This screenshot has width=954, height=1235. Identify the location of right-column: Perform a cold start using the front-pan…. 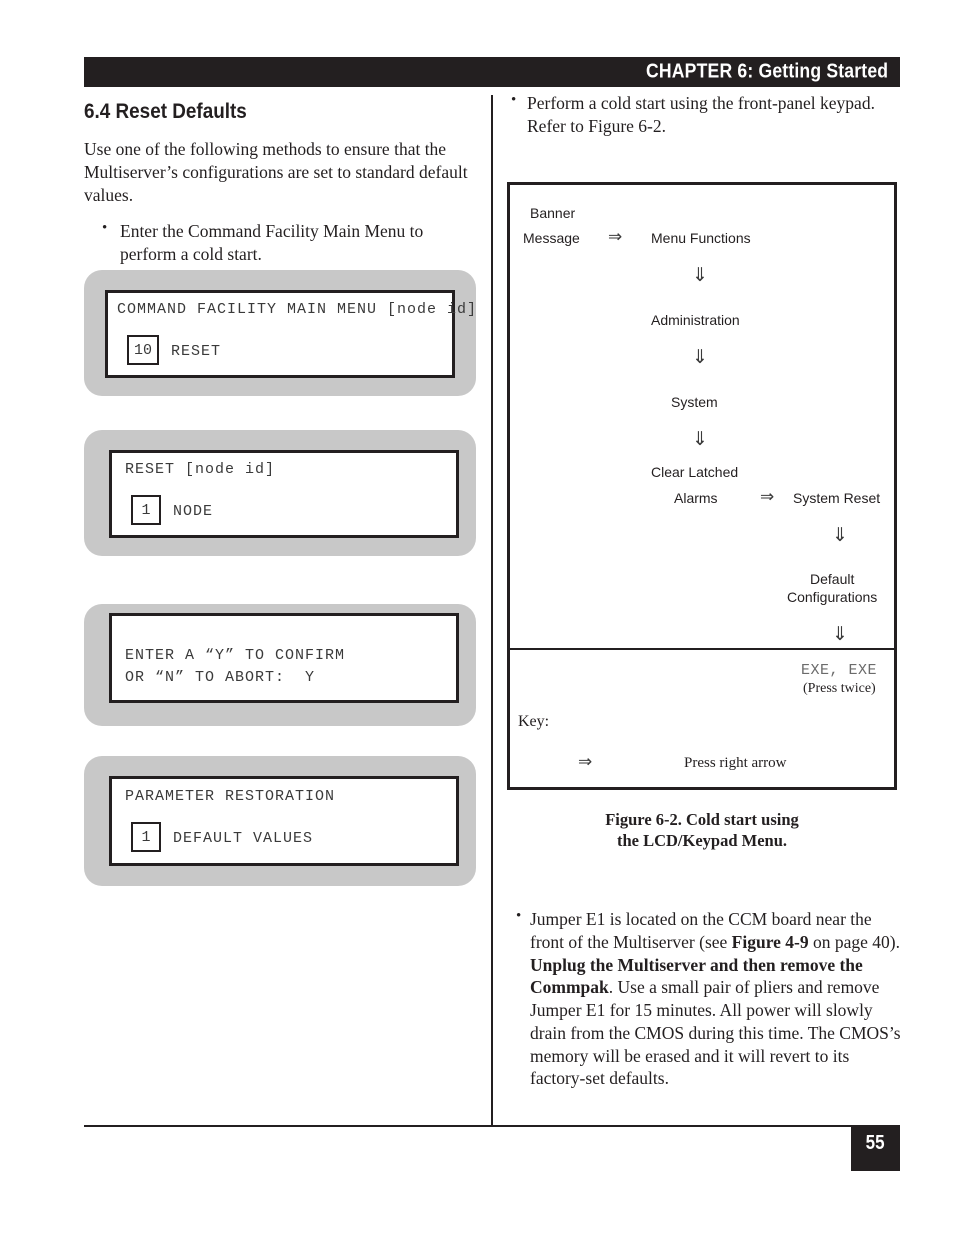
(706, 114).